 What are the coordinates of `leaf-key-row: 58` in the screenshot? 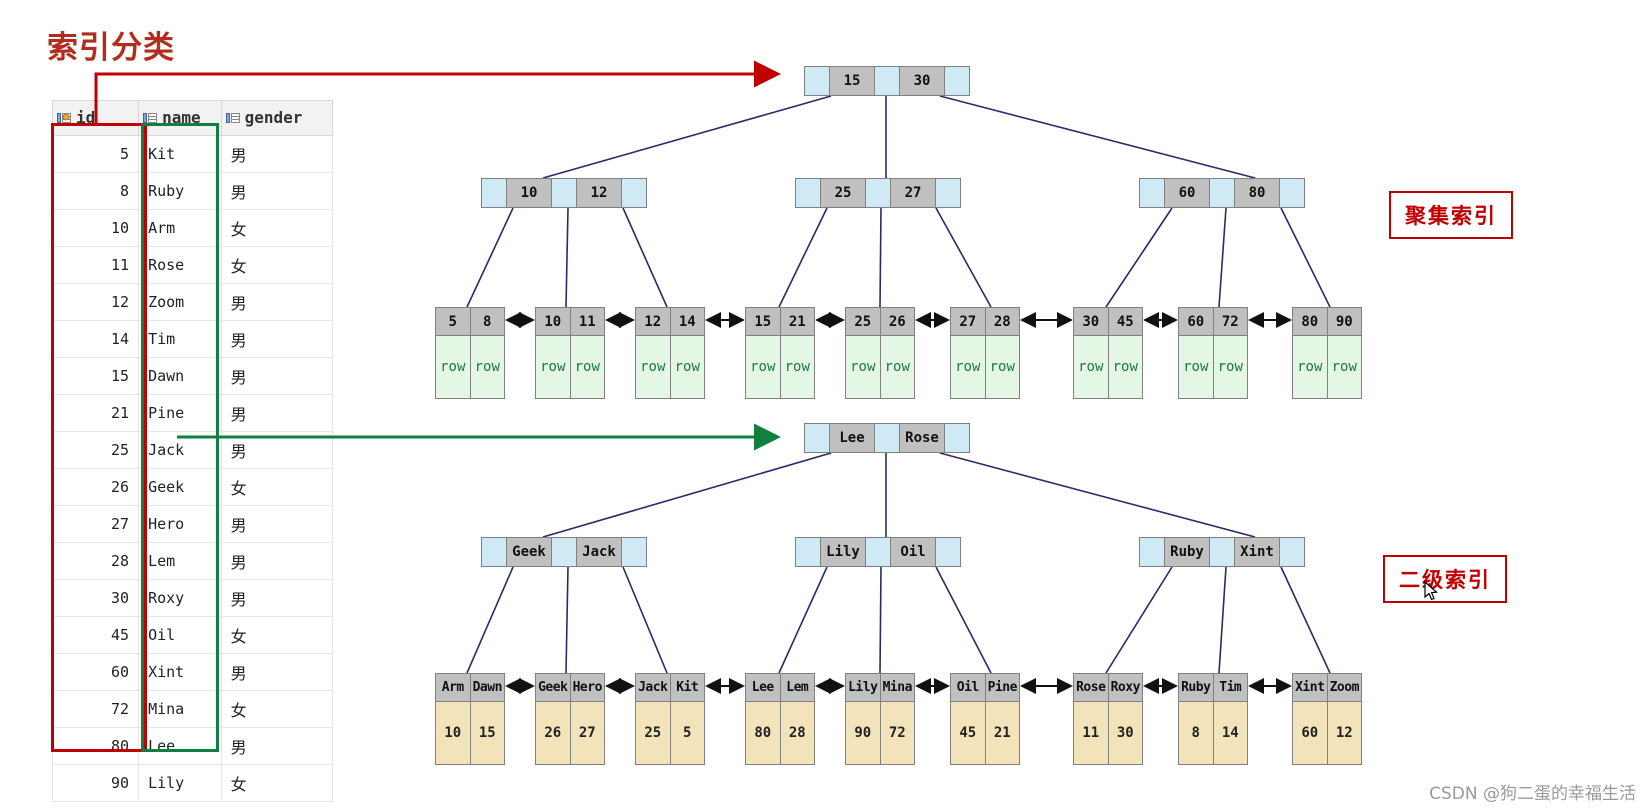 It's located at (470, 321).